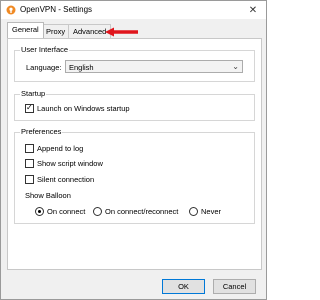 The image size is (320, 300). I want to click on tab-general: General, so click(25, 30).